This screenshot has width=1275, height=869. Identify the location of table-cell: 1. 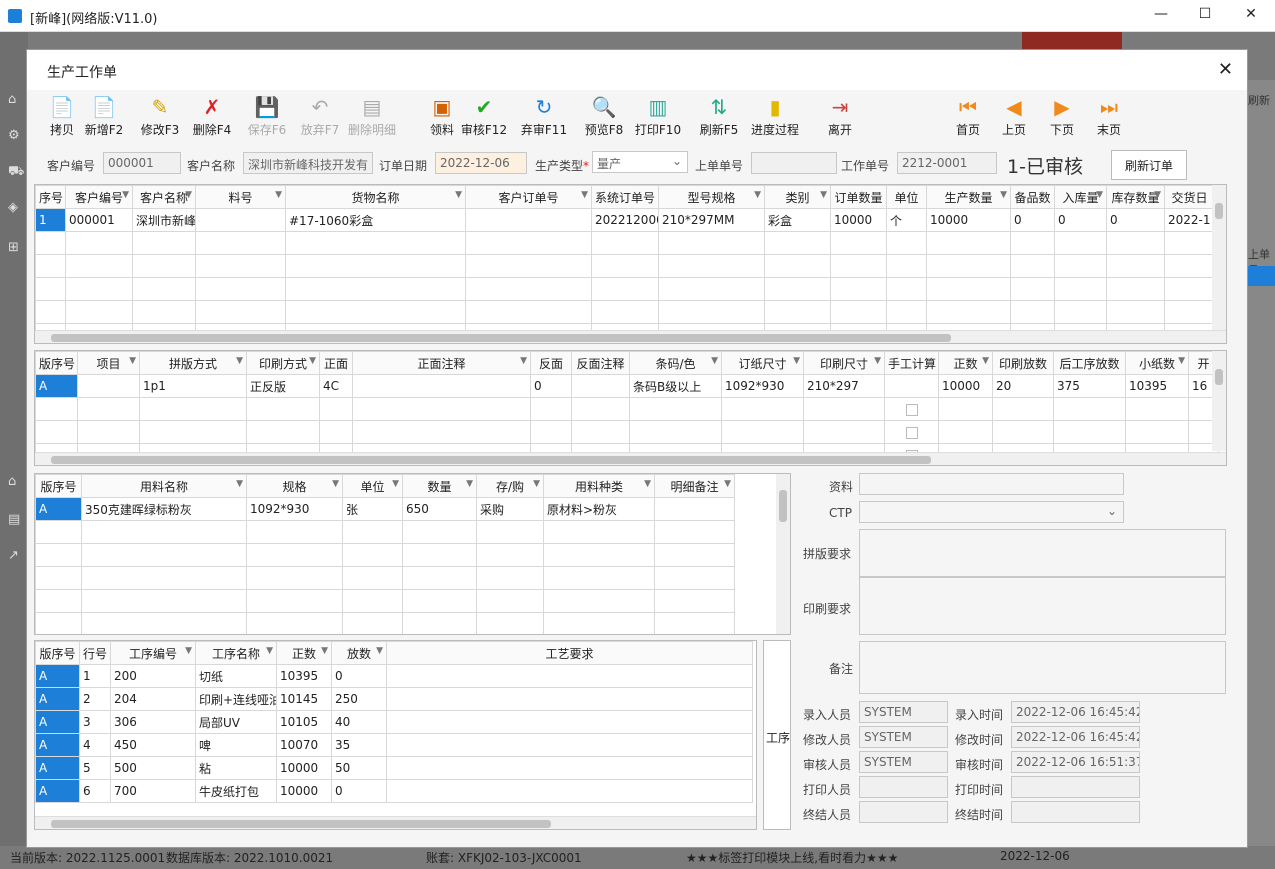
(95, 676).